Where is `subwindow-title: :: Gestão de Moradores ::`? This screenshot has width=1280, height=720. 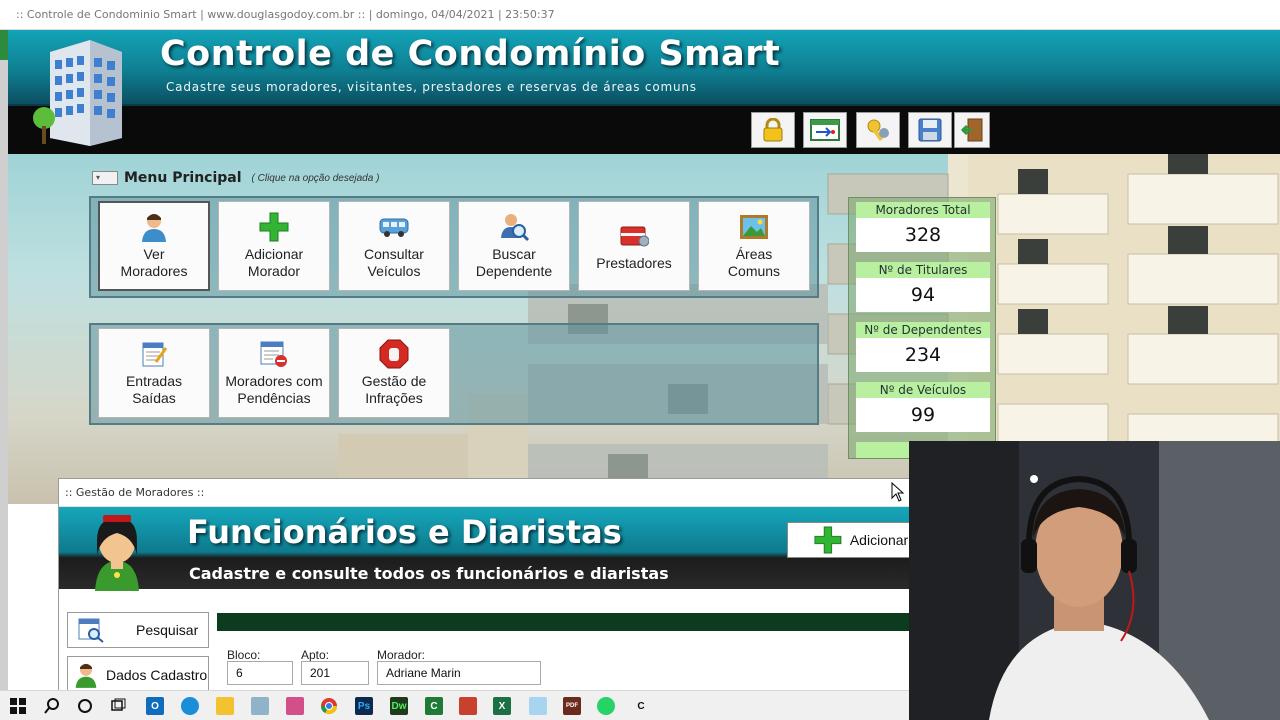
subwindow-title: :: Gestão de Moradores :: is located at coordinates (135, 492).